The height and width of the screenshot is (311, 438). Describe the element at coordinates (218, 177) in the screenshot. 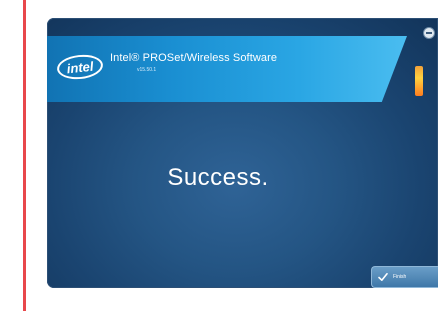

I see `success-message: Success.` at that location.